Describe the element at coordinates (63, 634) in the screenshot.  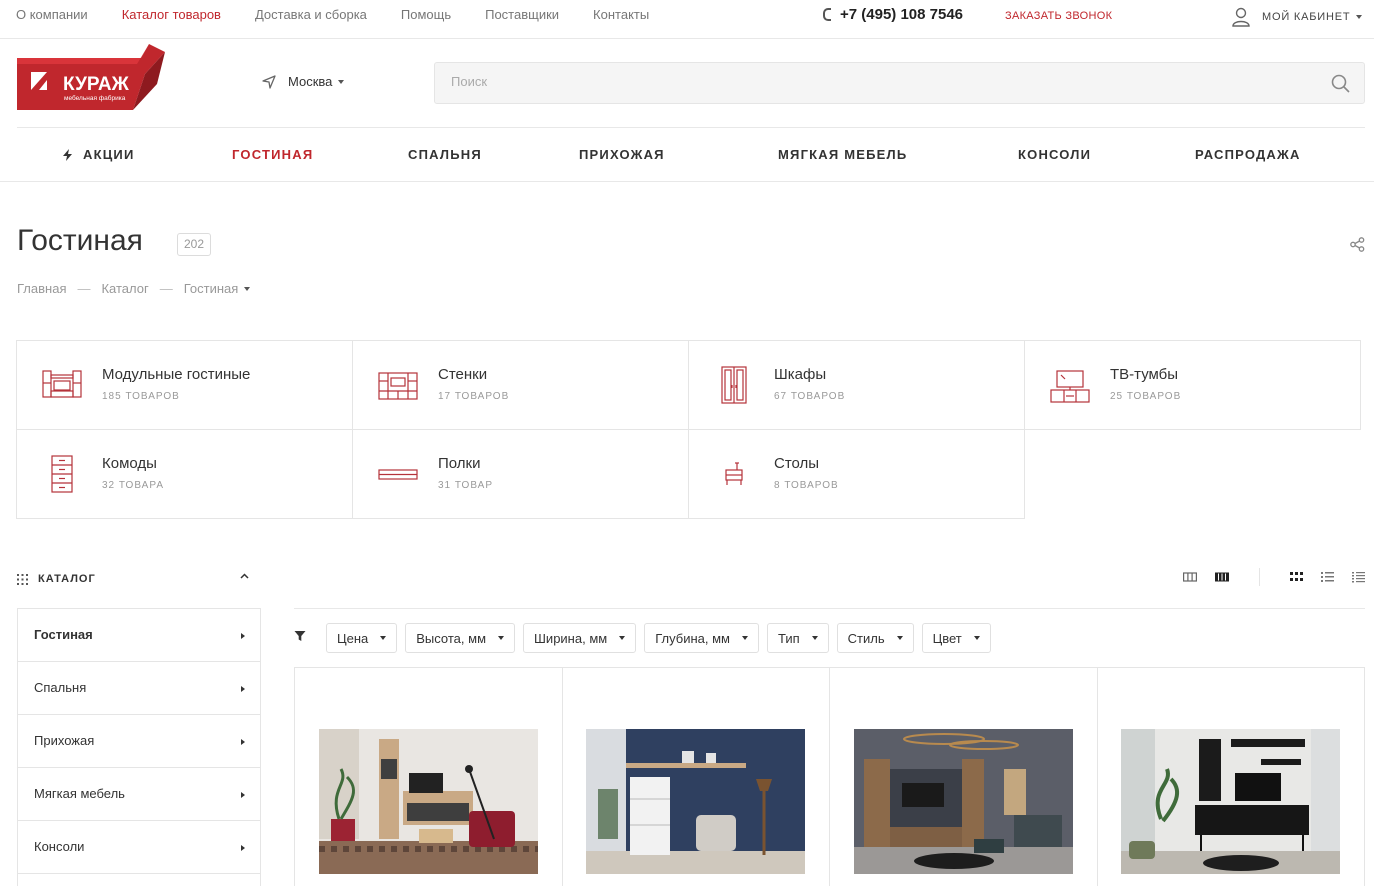
I see `sidebar-item-label: Гостиная` at that location.